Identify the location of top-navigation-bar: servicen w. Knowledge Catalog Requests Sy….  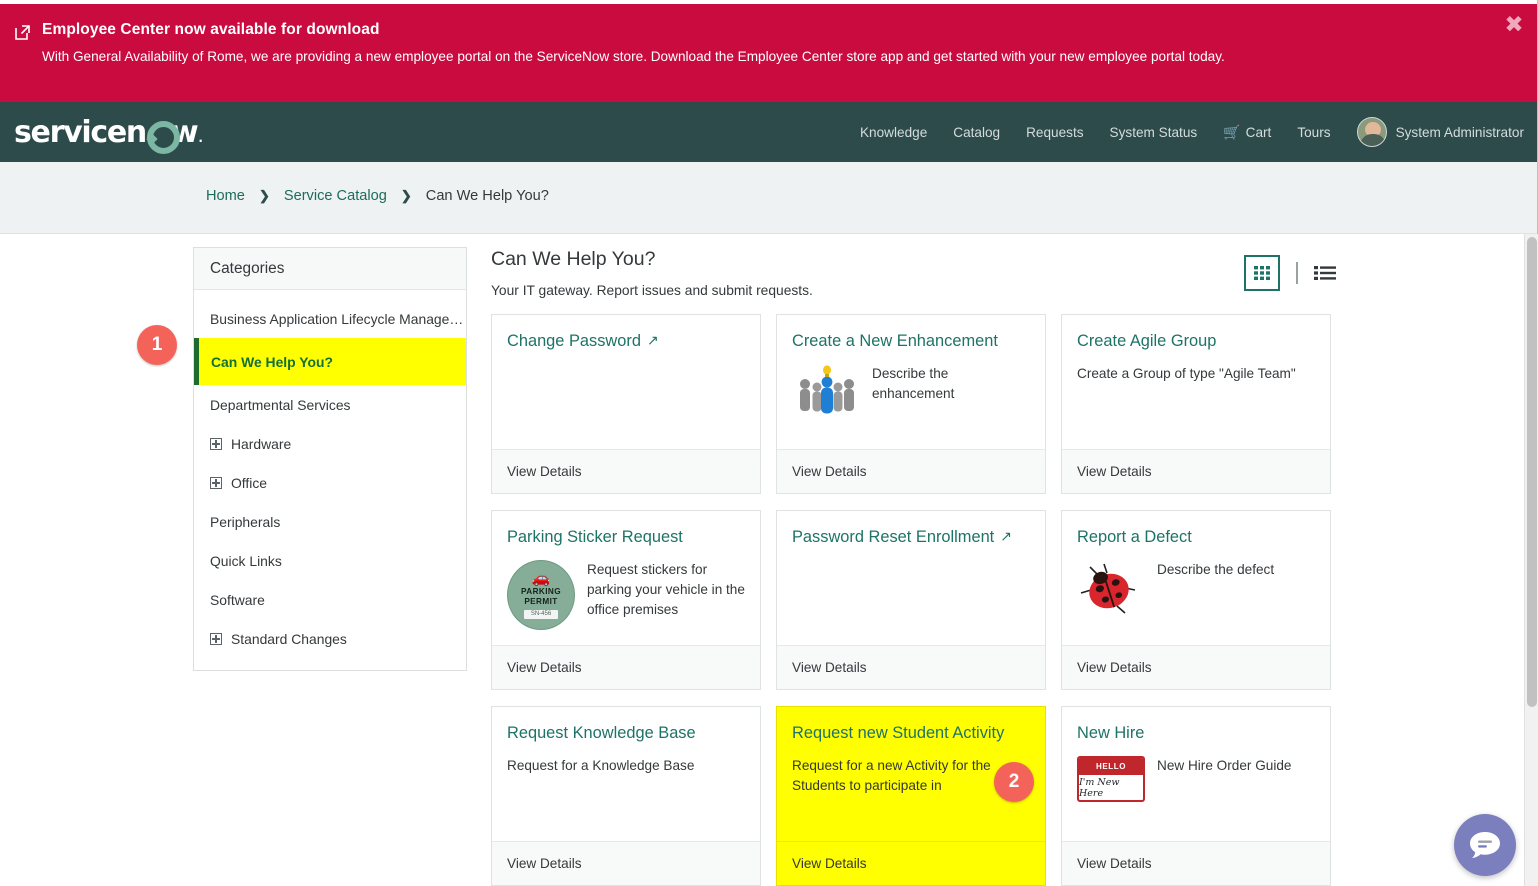
(769, 132).